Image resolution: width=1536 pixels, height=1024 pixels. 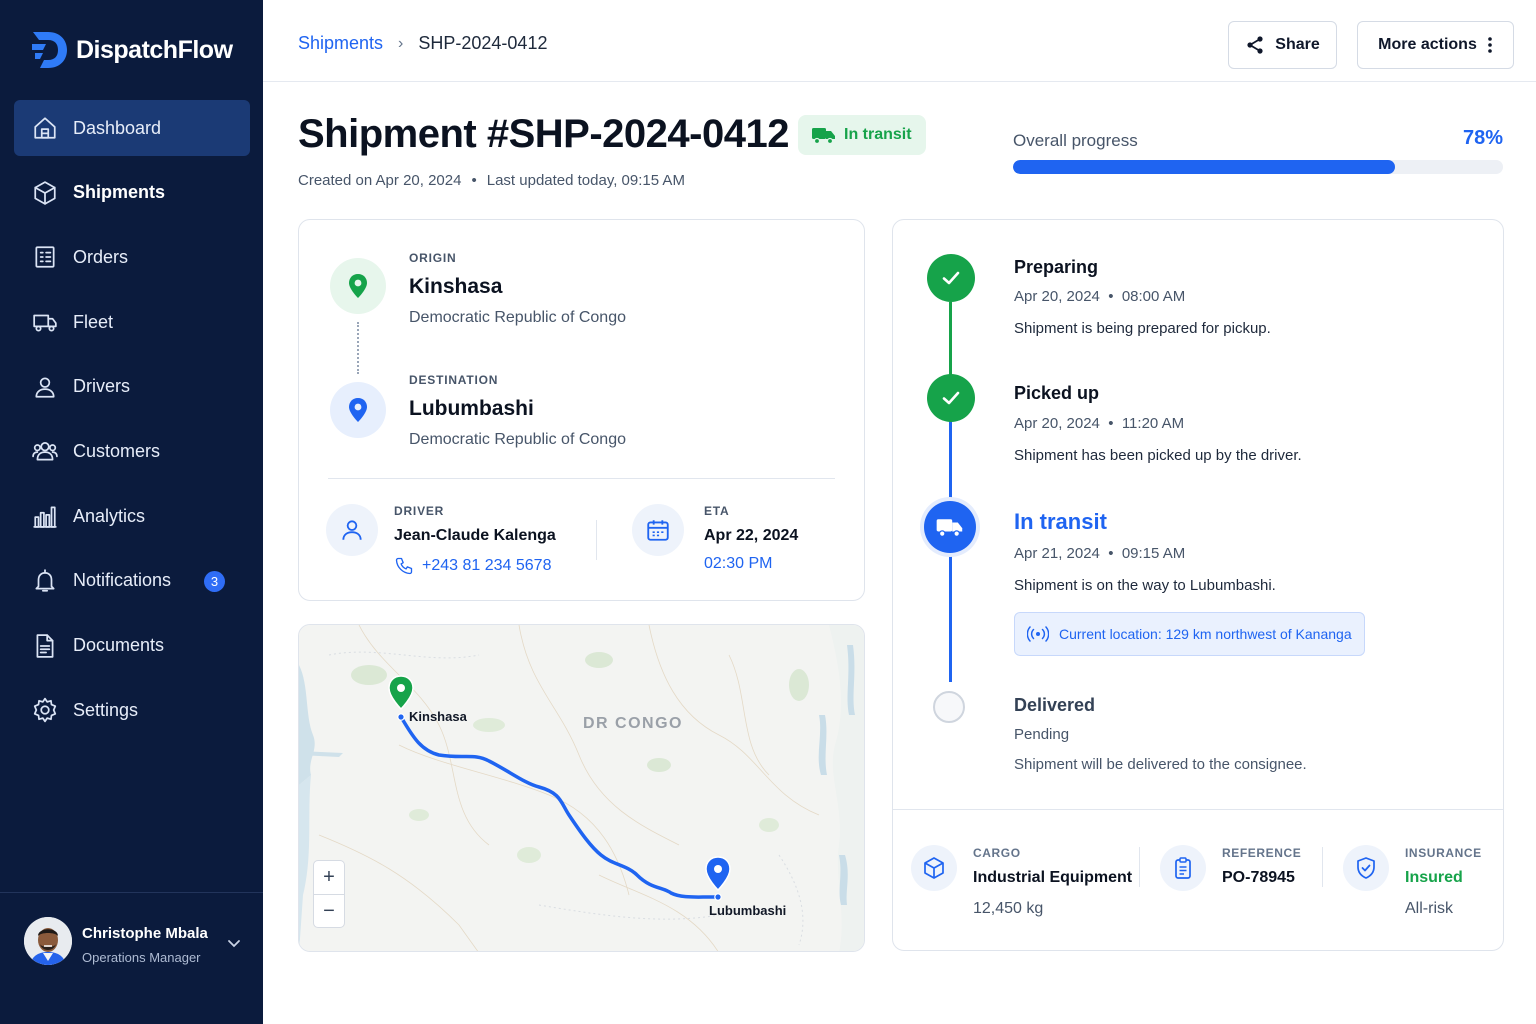 I want to click on timeline-step-title: In transit, so click(x=1060, y=521).